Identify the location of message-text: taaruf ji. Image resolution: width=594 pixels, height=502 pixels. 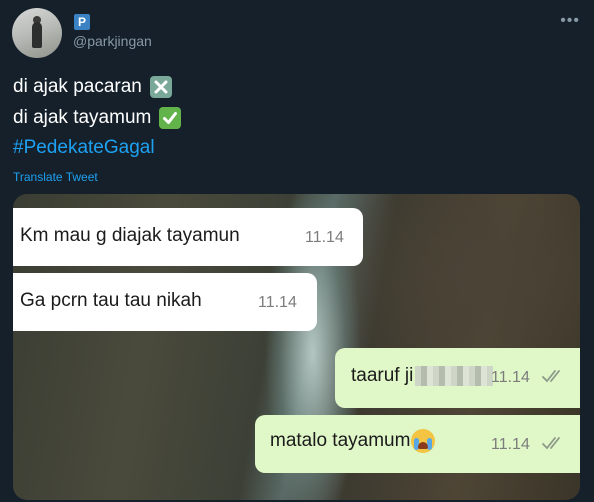
(422, 376).